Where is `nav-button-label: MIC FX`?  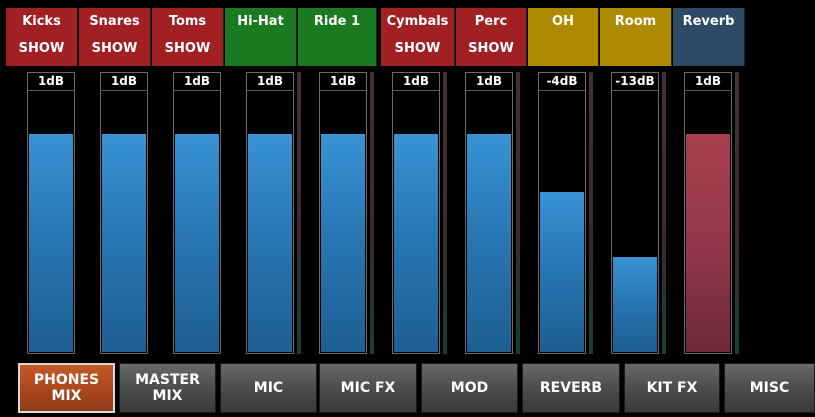
nav-button-label: MIC FX is located at coordinates (368, 388).